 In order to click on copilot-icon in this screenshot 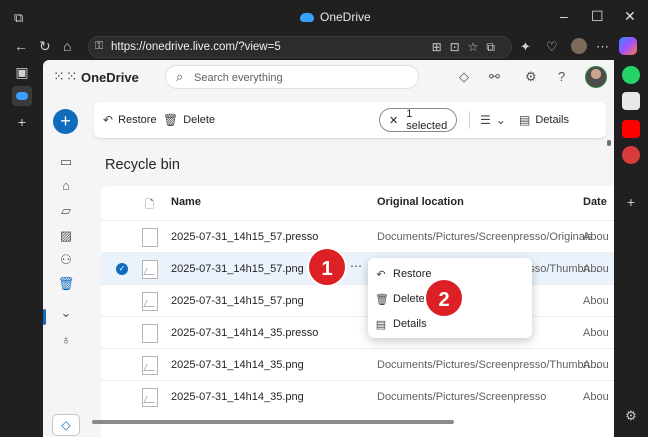, I will do `click(628, 46)`.